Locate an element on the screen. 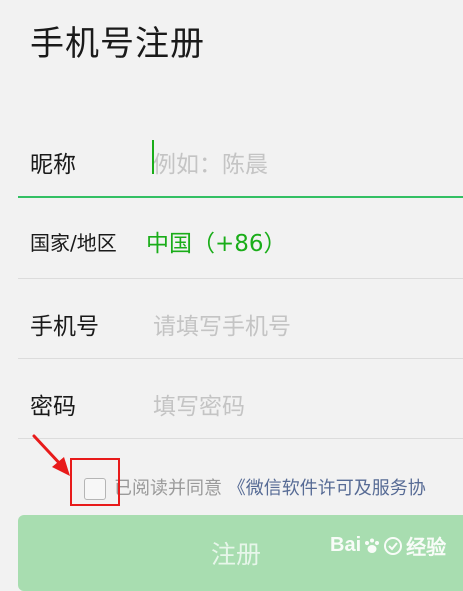 This screenshot has height=591, width=463. agreement-link: 《微信软件许可及服务协 is located at coordinates (327, 488).